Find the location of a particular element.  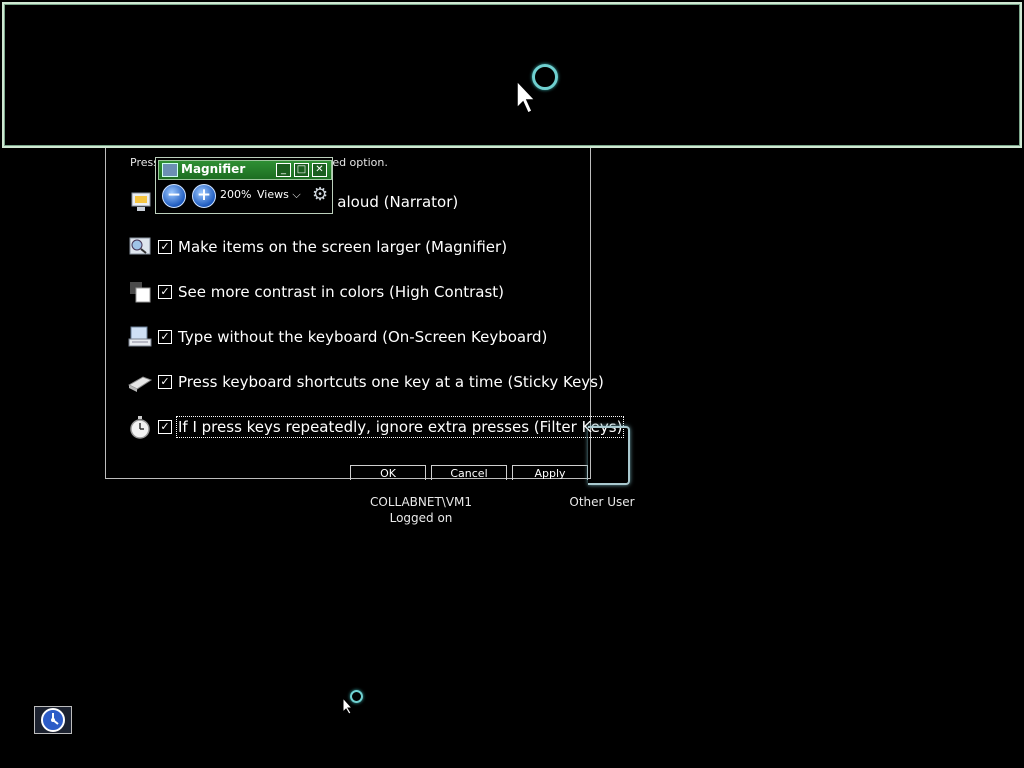

instruction-end: ted option. is located at coordinates (358, 162).